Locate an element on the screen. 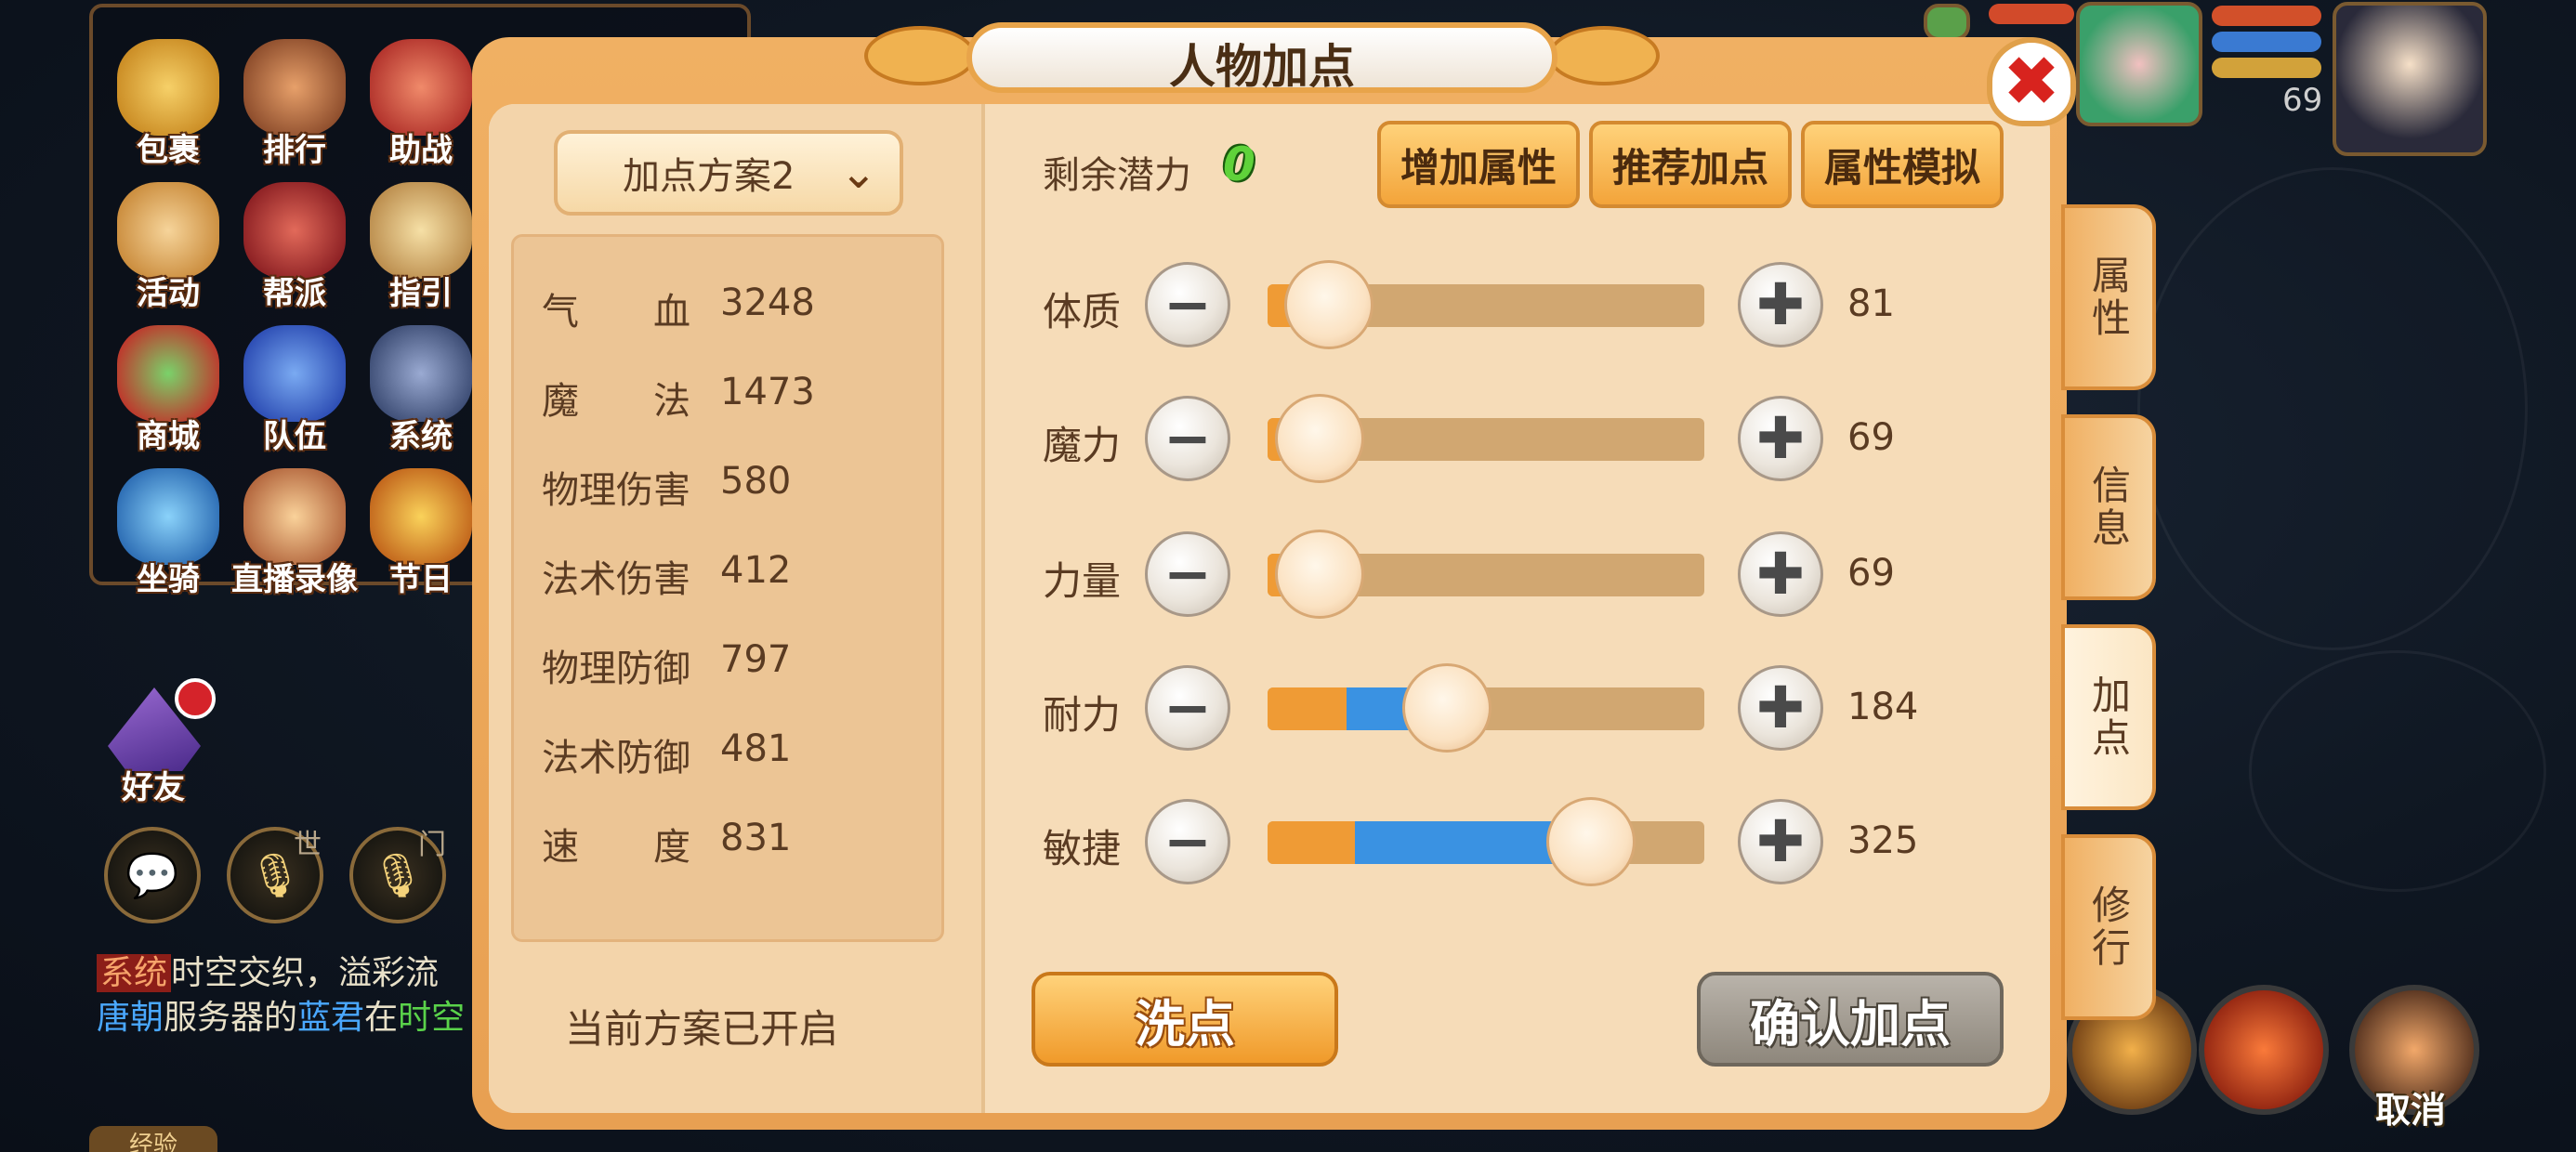  menu-item-guild: 帮派 is located at coordinates (294, 244).